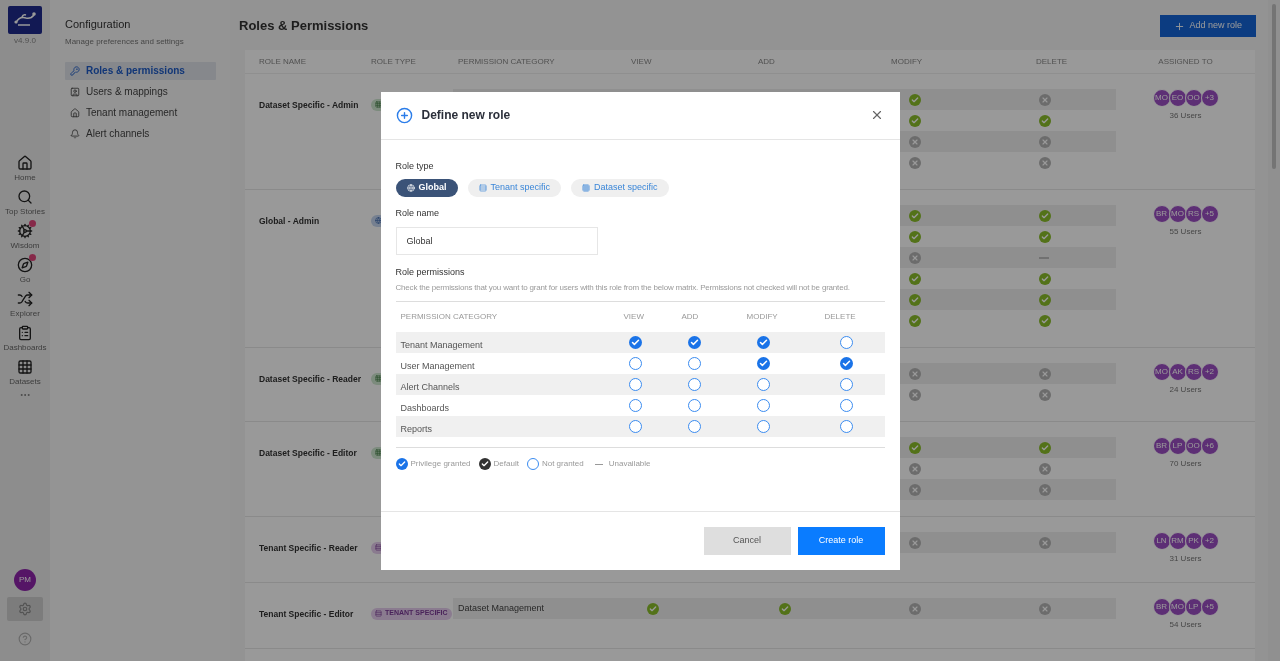 The width and height of the screenshot is (1280, 661). Describe the element at coordinates (25, 333) in the screenshot. I see `clipboard-icon` at that location.